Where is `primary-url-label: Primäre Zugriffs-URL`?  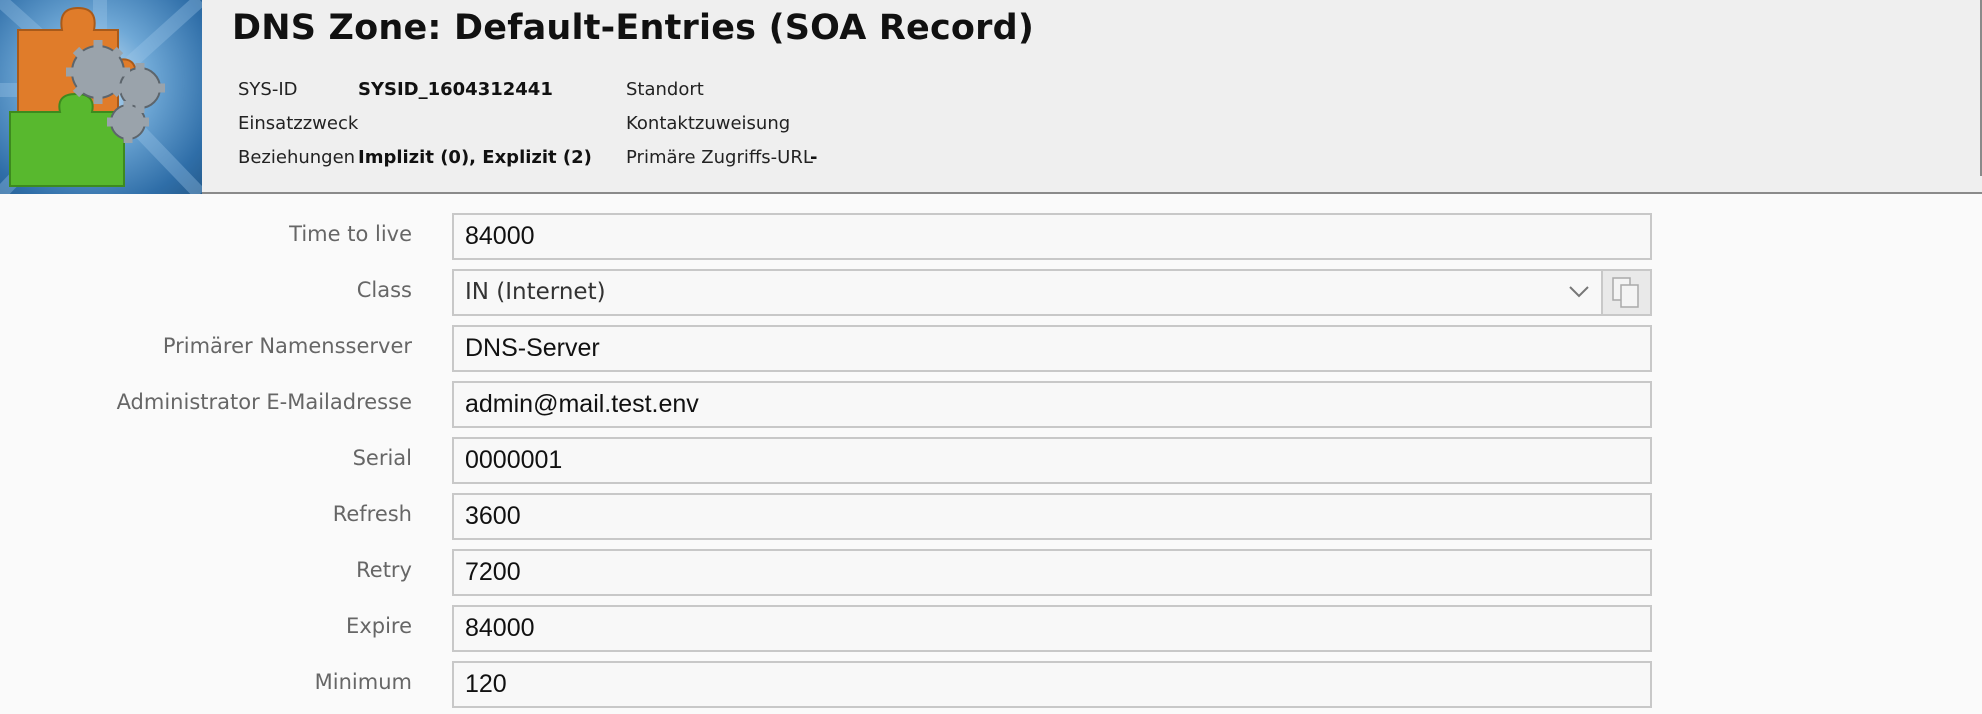 primary-url-label: Primäre Zugriffs-URL is located at coordinates (719, 157).